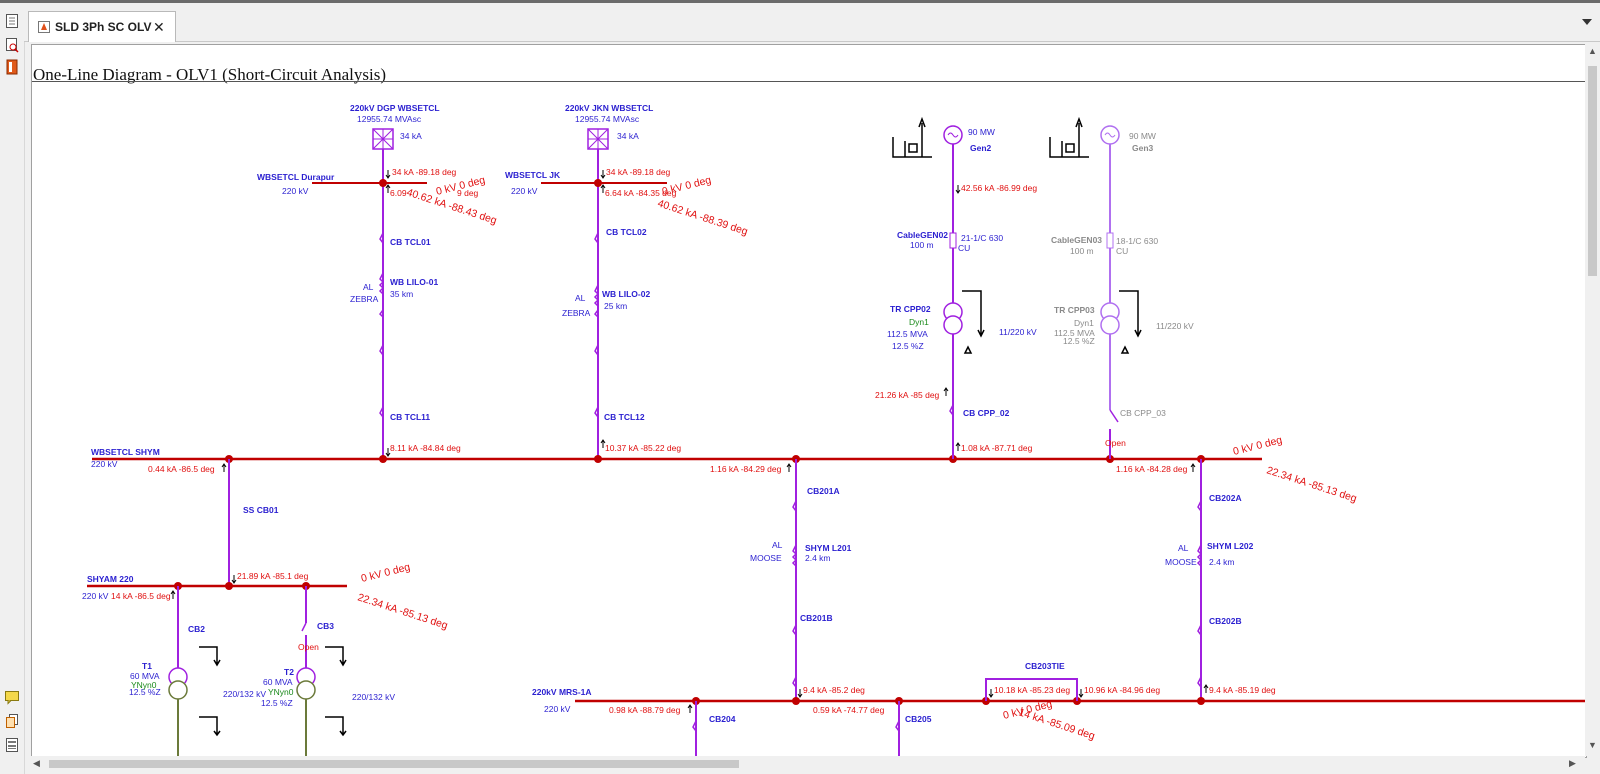  What do you see at coordinates (997, 448) in the screenshot?
I see `result-r13: 1.08 kA -87.71 deg` at bounding box center [997, 448].